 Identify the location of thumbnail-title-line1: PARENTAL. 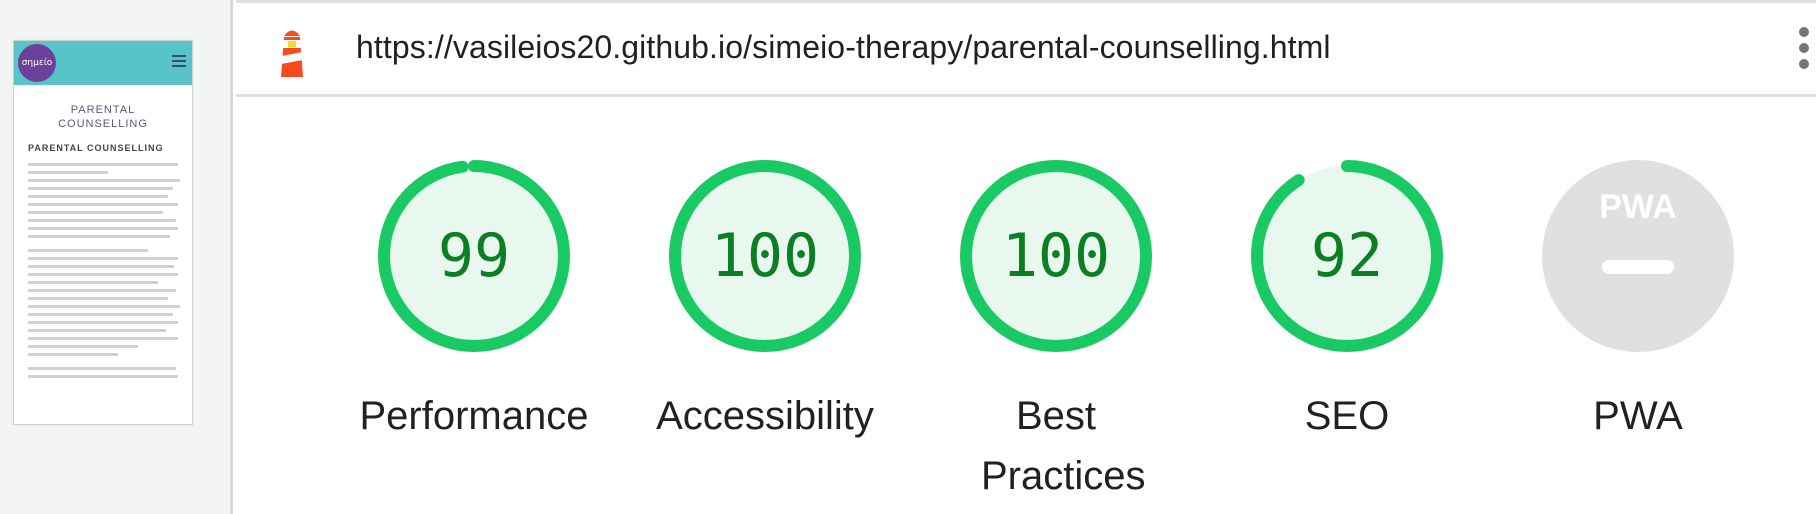
(103, 110).